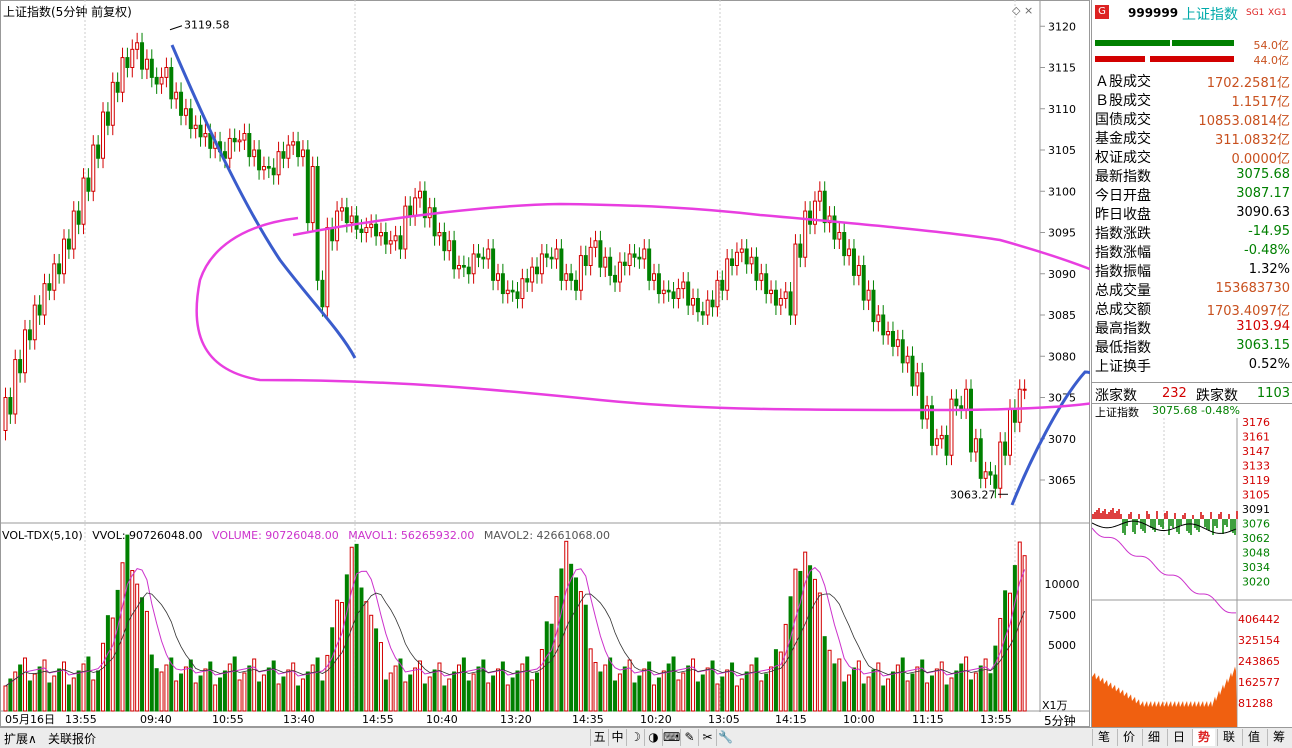 Image resolution: width=1292 pixels, height=748 pixels. What do you see at coordinates (928, 719) in the screenshot?
I see `time-tick-label: 11:15` at bounding box center [928, 719].